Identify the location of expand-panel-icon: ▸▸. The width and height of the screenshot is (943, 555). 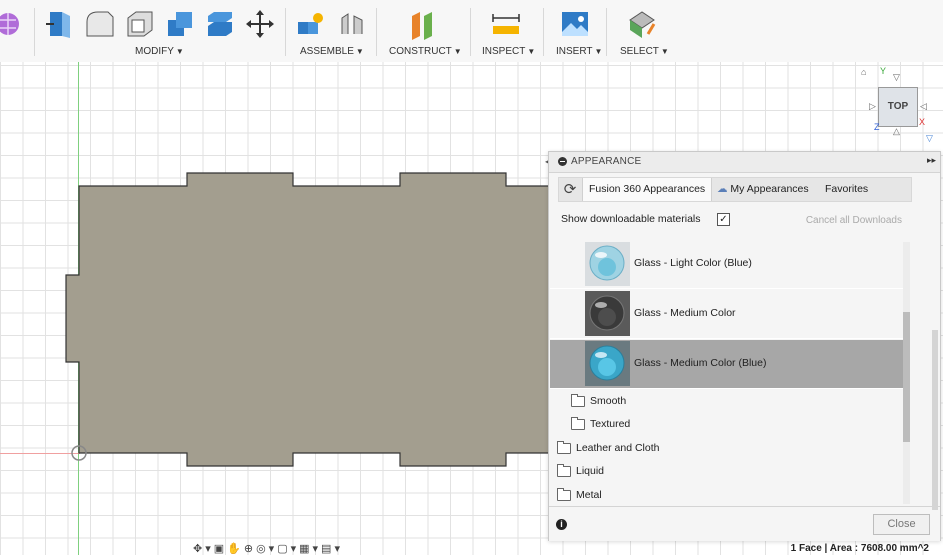
(931, 160).